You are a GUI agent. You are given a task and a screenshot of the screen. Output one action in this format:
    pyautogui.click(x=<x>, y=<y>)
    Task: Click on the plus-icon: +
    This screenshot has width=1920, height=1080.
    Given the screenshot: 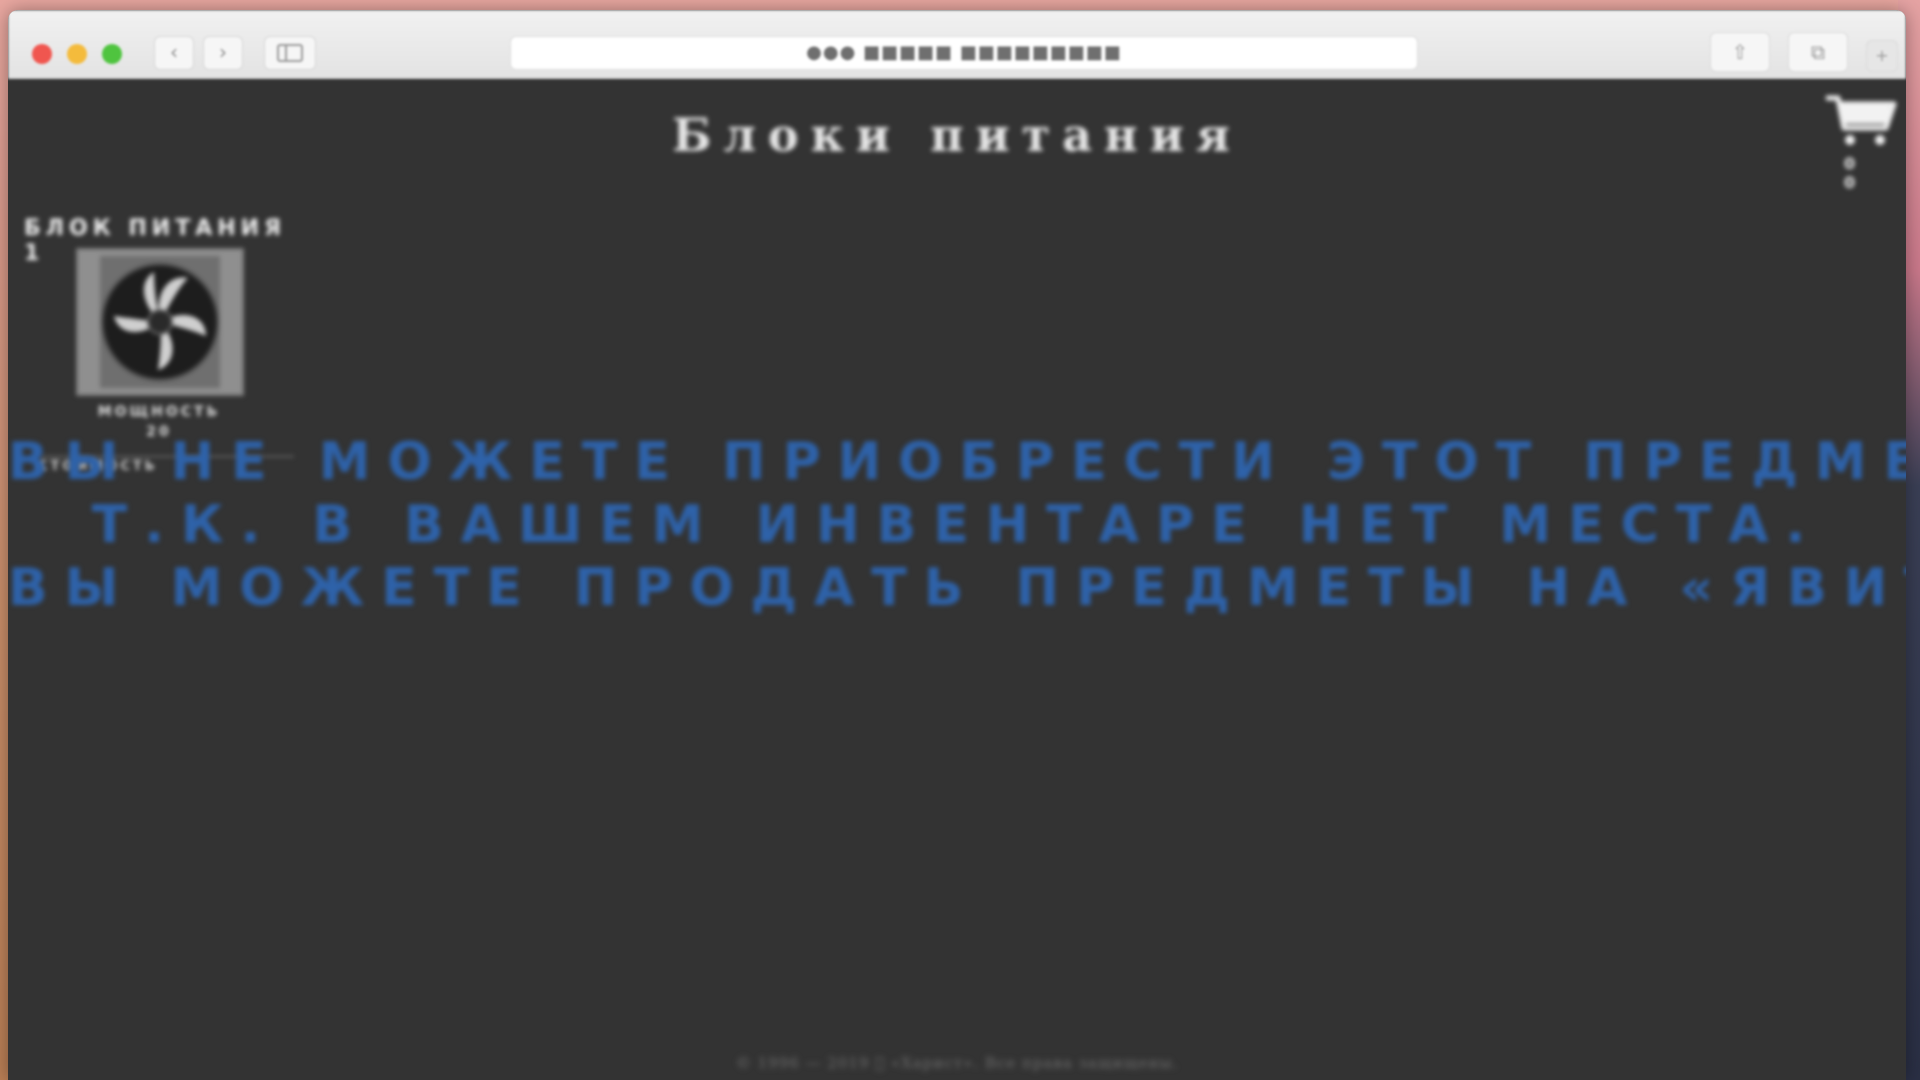 What is the action you would take?
    pyautogui.click(x=1882, y=55)
    